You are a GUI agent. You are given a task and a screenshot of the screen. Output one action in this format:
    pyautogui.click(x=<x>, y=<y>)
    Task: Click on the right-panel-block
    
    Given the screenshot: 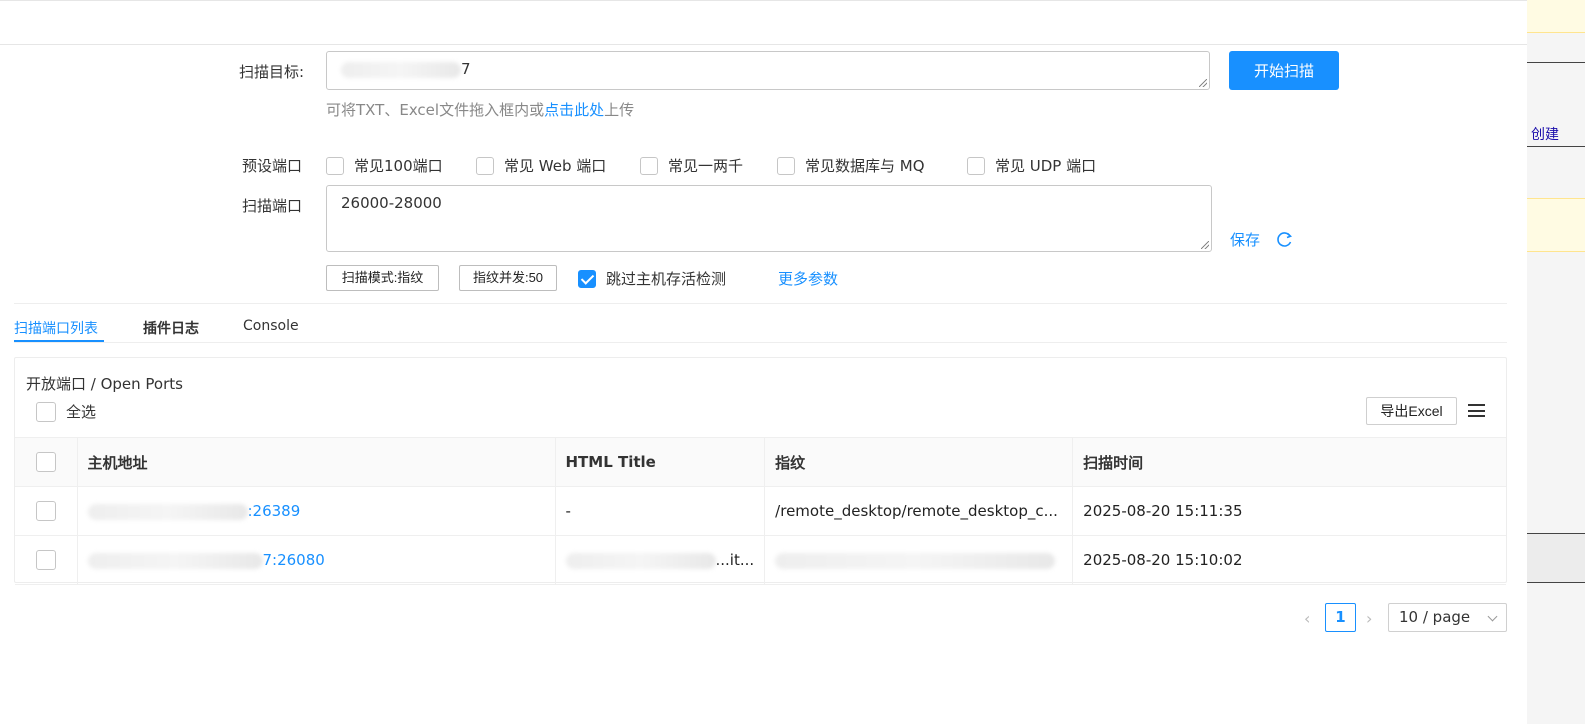 What is the action you would take?
    pyautogui.click(x=1556, y=558)
    